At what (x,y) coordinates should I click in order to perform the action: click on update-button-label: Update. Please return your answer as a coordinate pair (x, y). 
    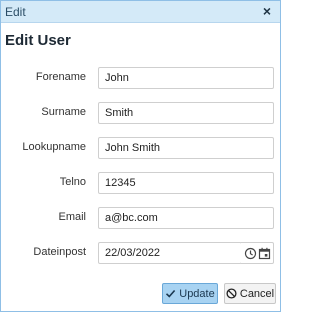
    Looking at the image, I should click on (197, 293).